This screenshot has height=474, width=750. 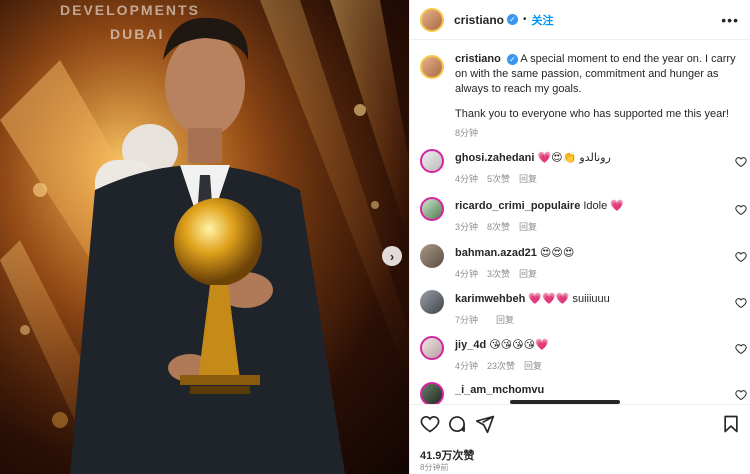 I want to click on comment-likes: 8次赞, so click(x=498, y=227).